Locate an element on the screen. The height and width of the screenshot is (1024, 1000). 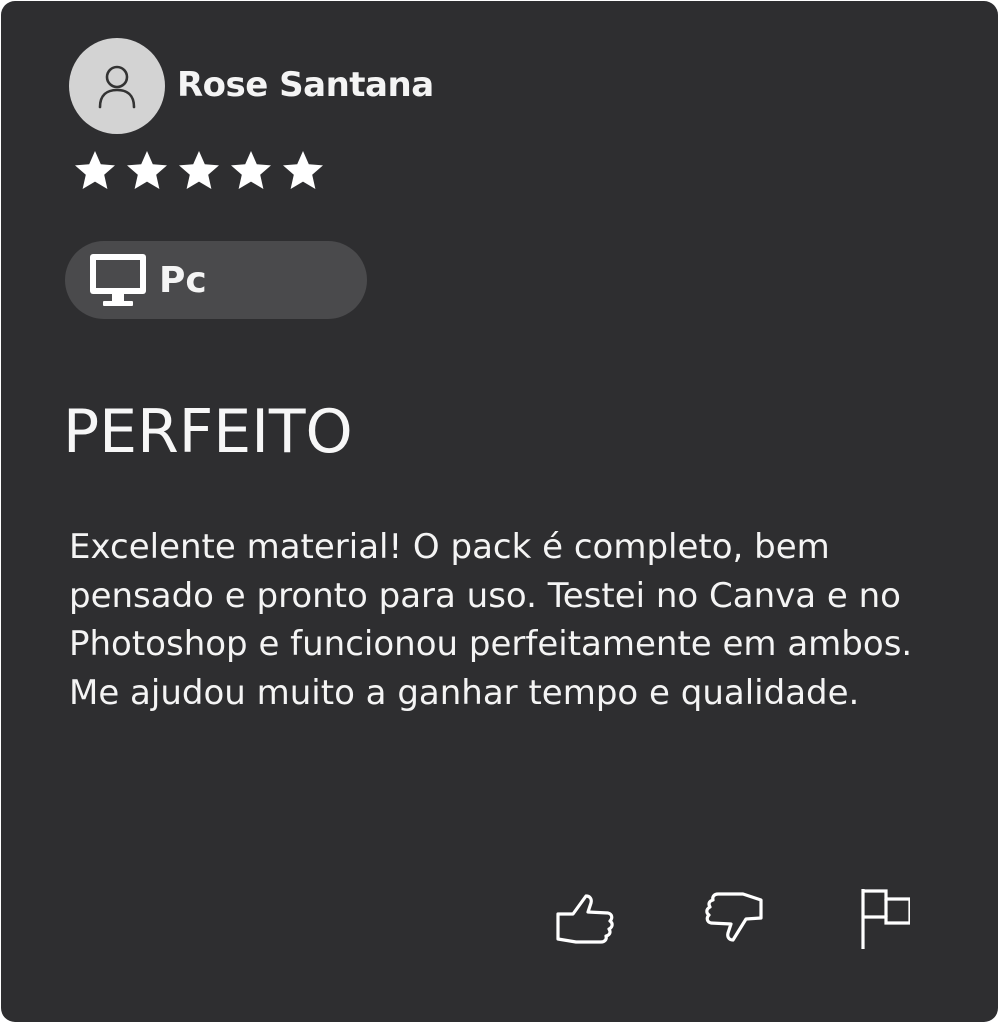
thumbs-up-icon is located at coordinates (585, 919).